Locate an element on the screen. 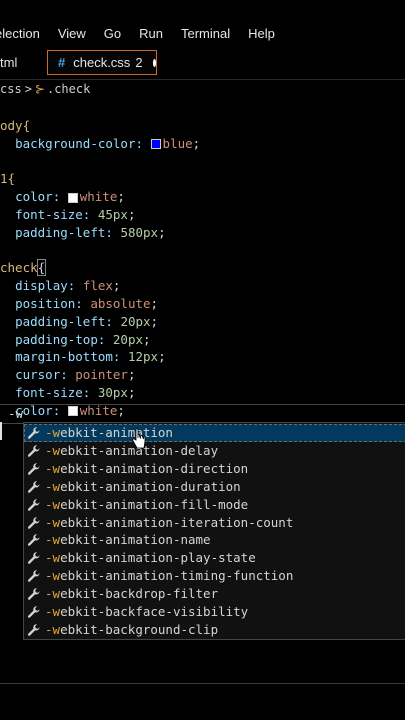 The height and width of the screenshot is (720, 405). text-caret is located at coordinates (1, 431).